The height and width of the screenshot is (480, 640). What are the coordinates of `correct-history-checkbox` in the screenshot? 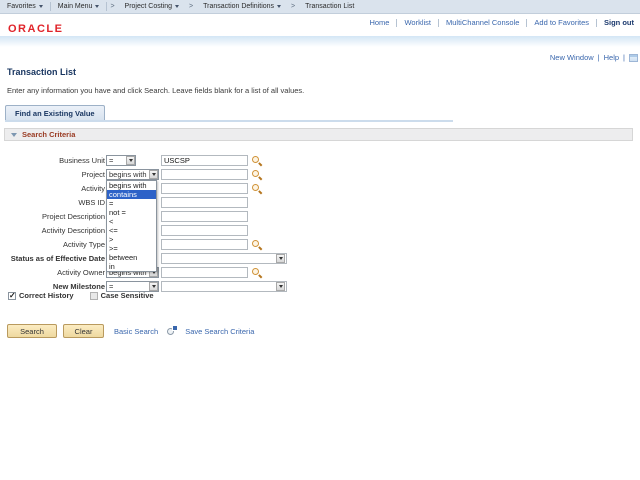 It's located at (12, 295).